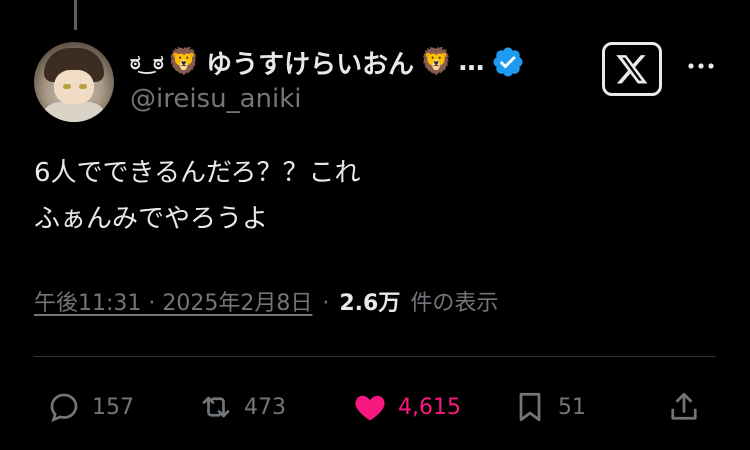  I want to click on avatar-shirt, so click(74, 112).